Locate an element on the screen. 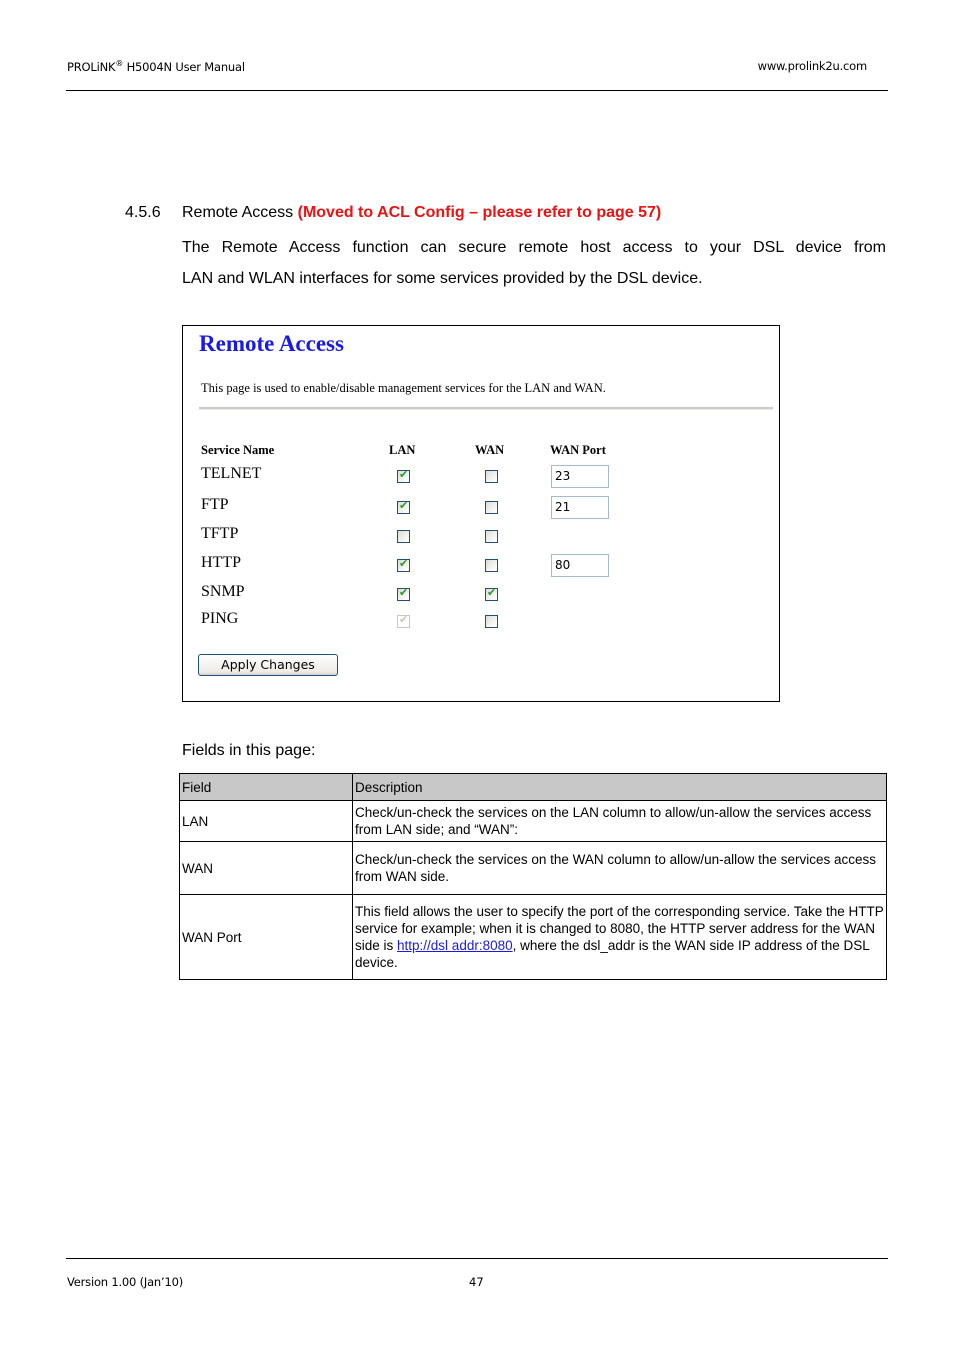 Image resolution: width=954 pixels, height=1350 pixels. service-name: SNMP is located at coordinates (223, 591).